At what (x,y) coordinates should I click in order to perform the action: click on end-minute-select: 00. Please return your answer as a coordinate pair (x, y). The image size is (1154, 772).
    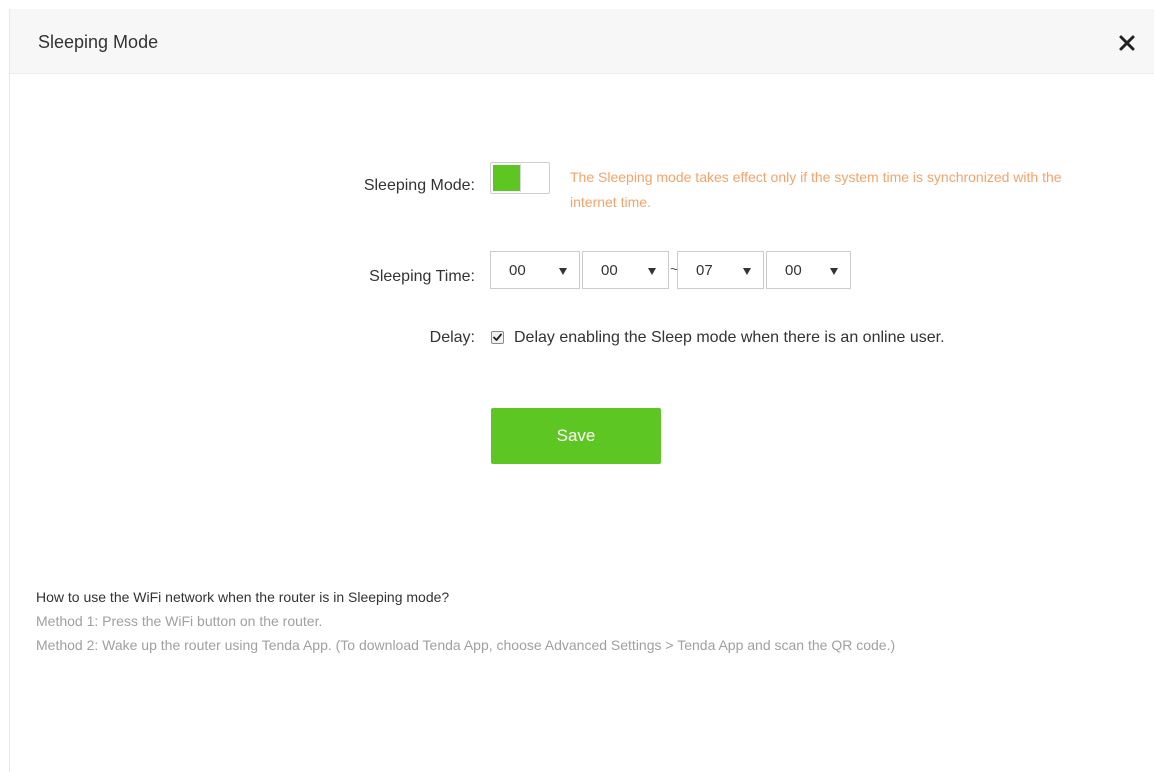
    Looking at the image, I should click on (808, 270).